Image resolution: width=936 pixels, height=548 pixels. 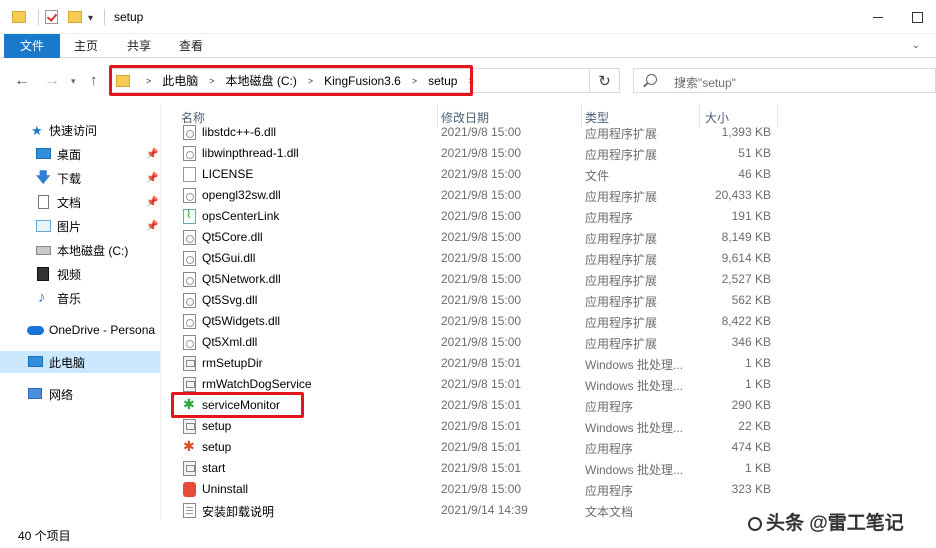 What do you see at coordinates (548, 468) in the screenshot?
I see `table-row: start 2021/9/8 15:01 Windows 批处理... 1 KB` at bounding box center [548, 468].